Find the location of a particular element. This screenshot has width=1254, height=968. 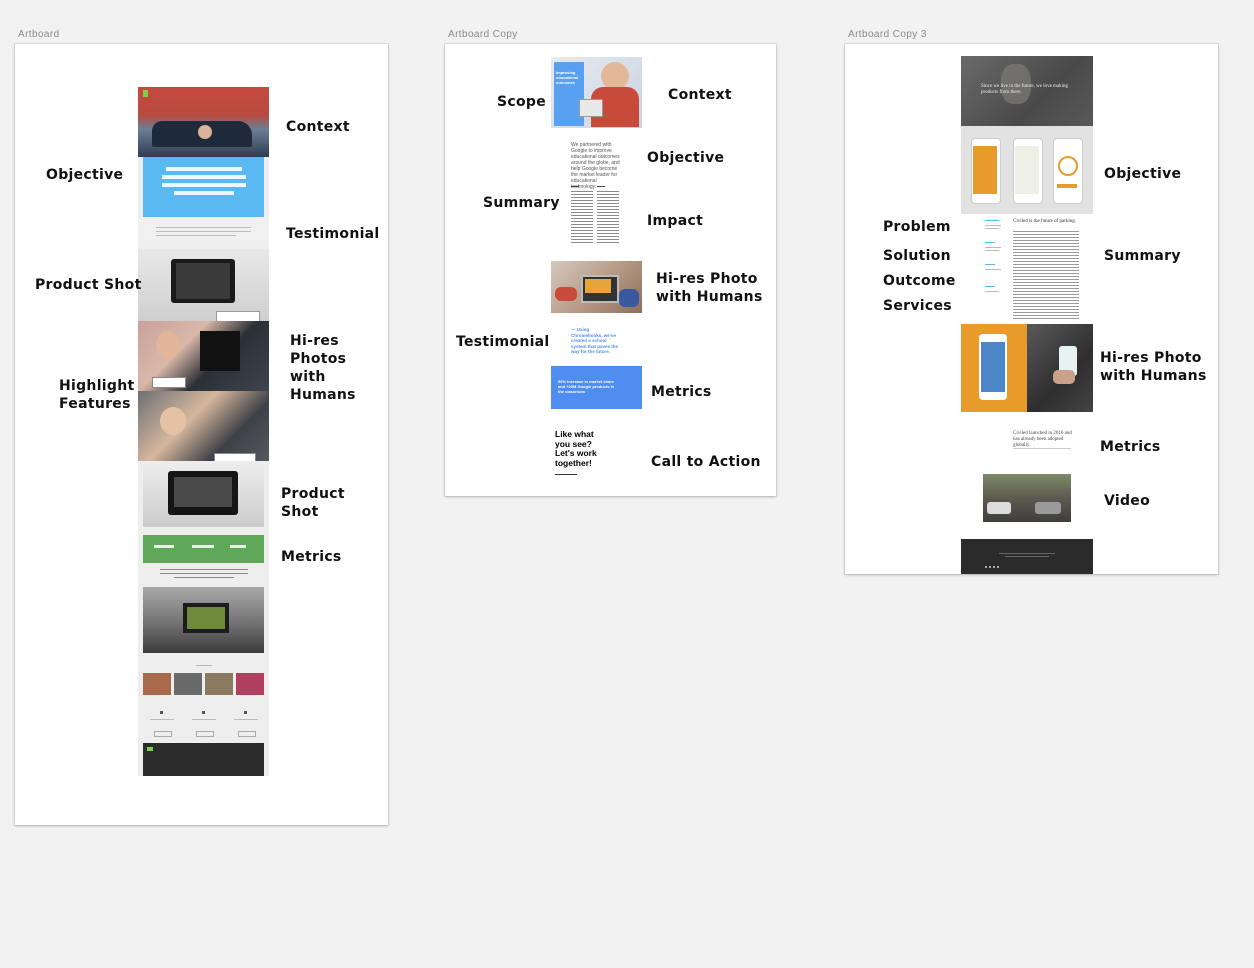

cta-text: Like what you see? Let's work together! is located at coordinates (576, 448).